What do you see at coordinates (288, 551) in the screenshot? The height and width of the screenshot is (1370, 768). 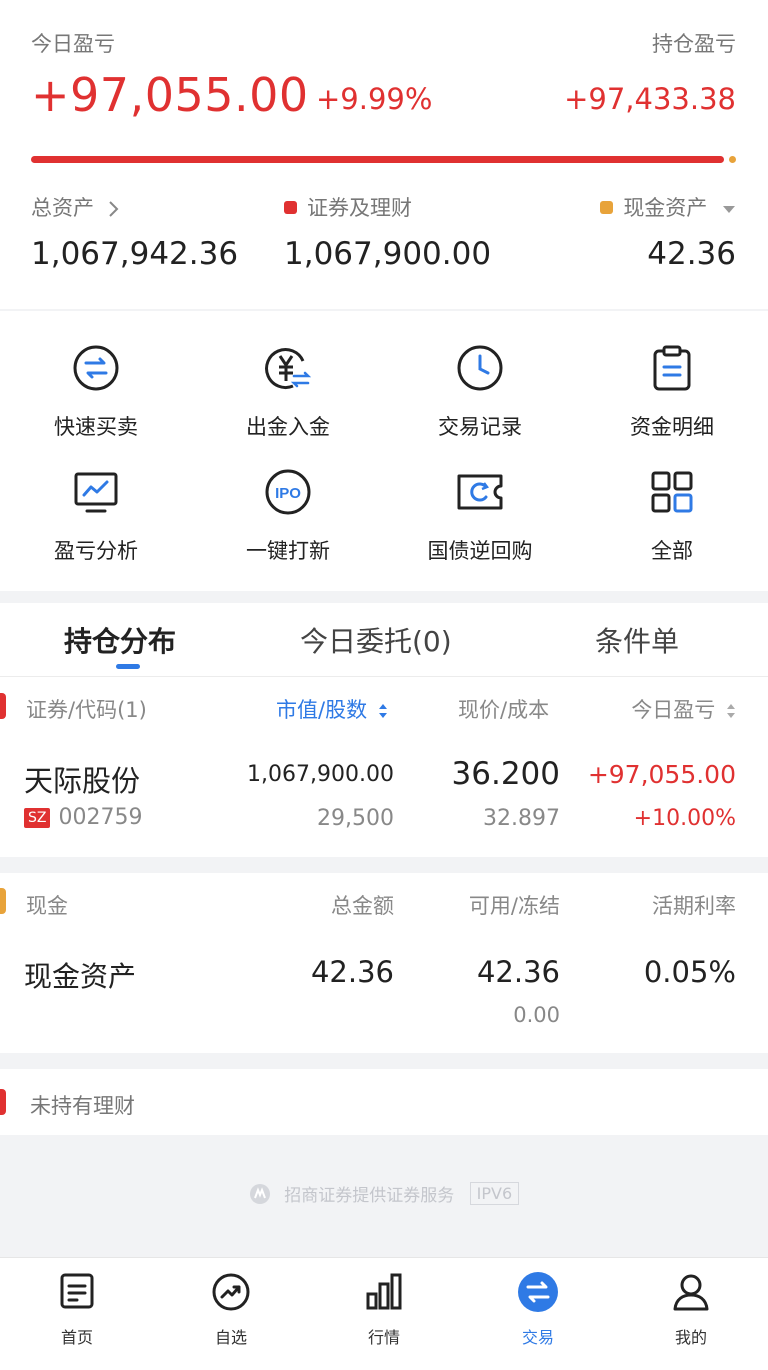 I see `quick-action-label: 一键打新` at bounding box center [288, 551].